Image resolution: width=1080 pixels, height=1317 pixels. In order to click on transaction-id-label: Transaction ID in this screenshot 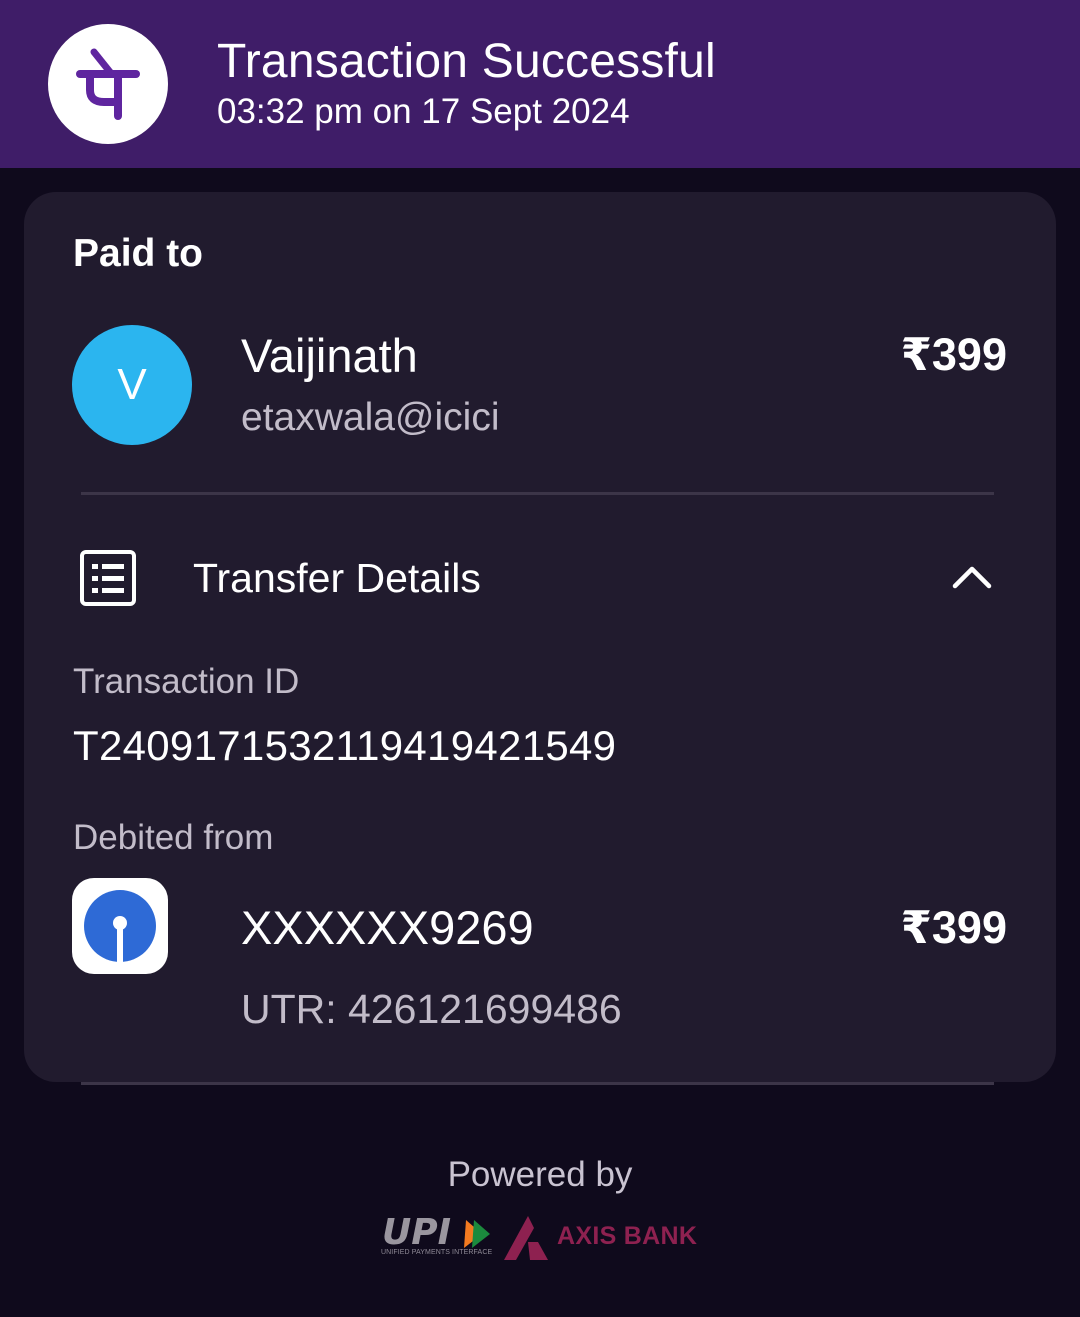, I will do `click(186, 681)`.